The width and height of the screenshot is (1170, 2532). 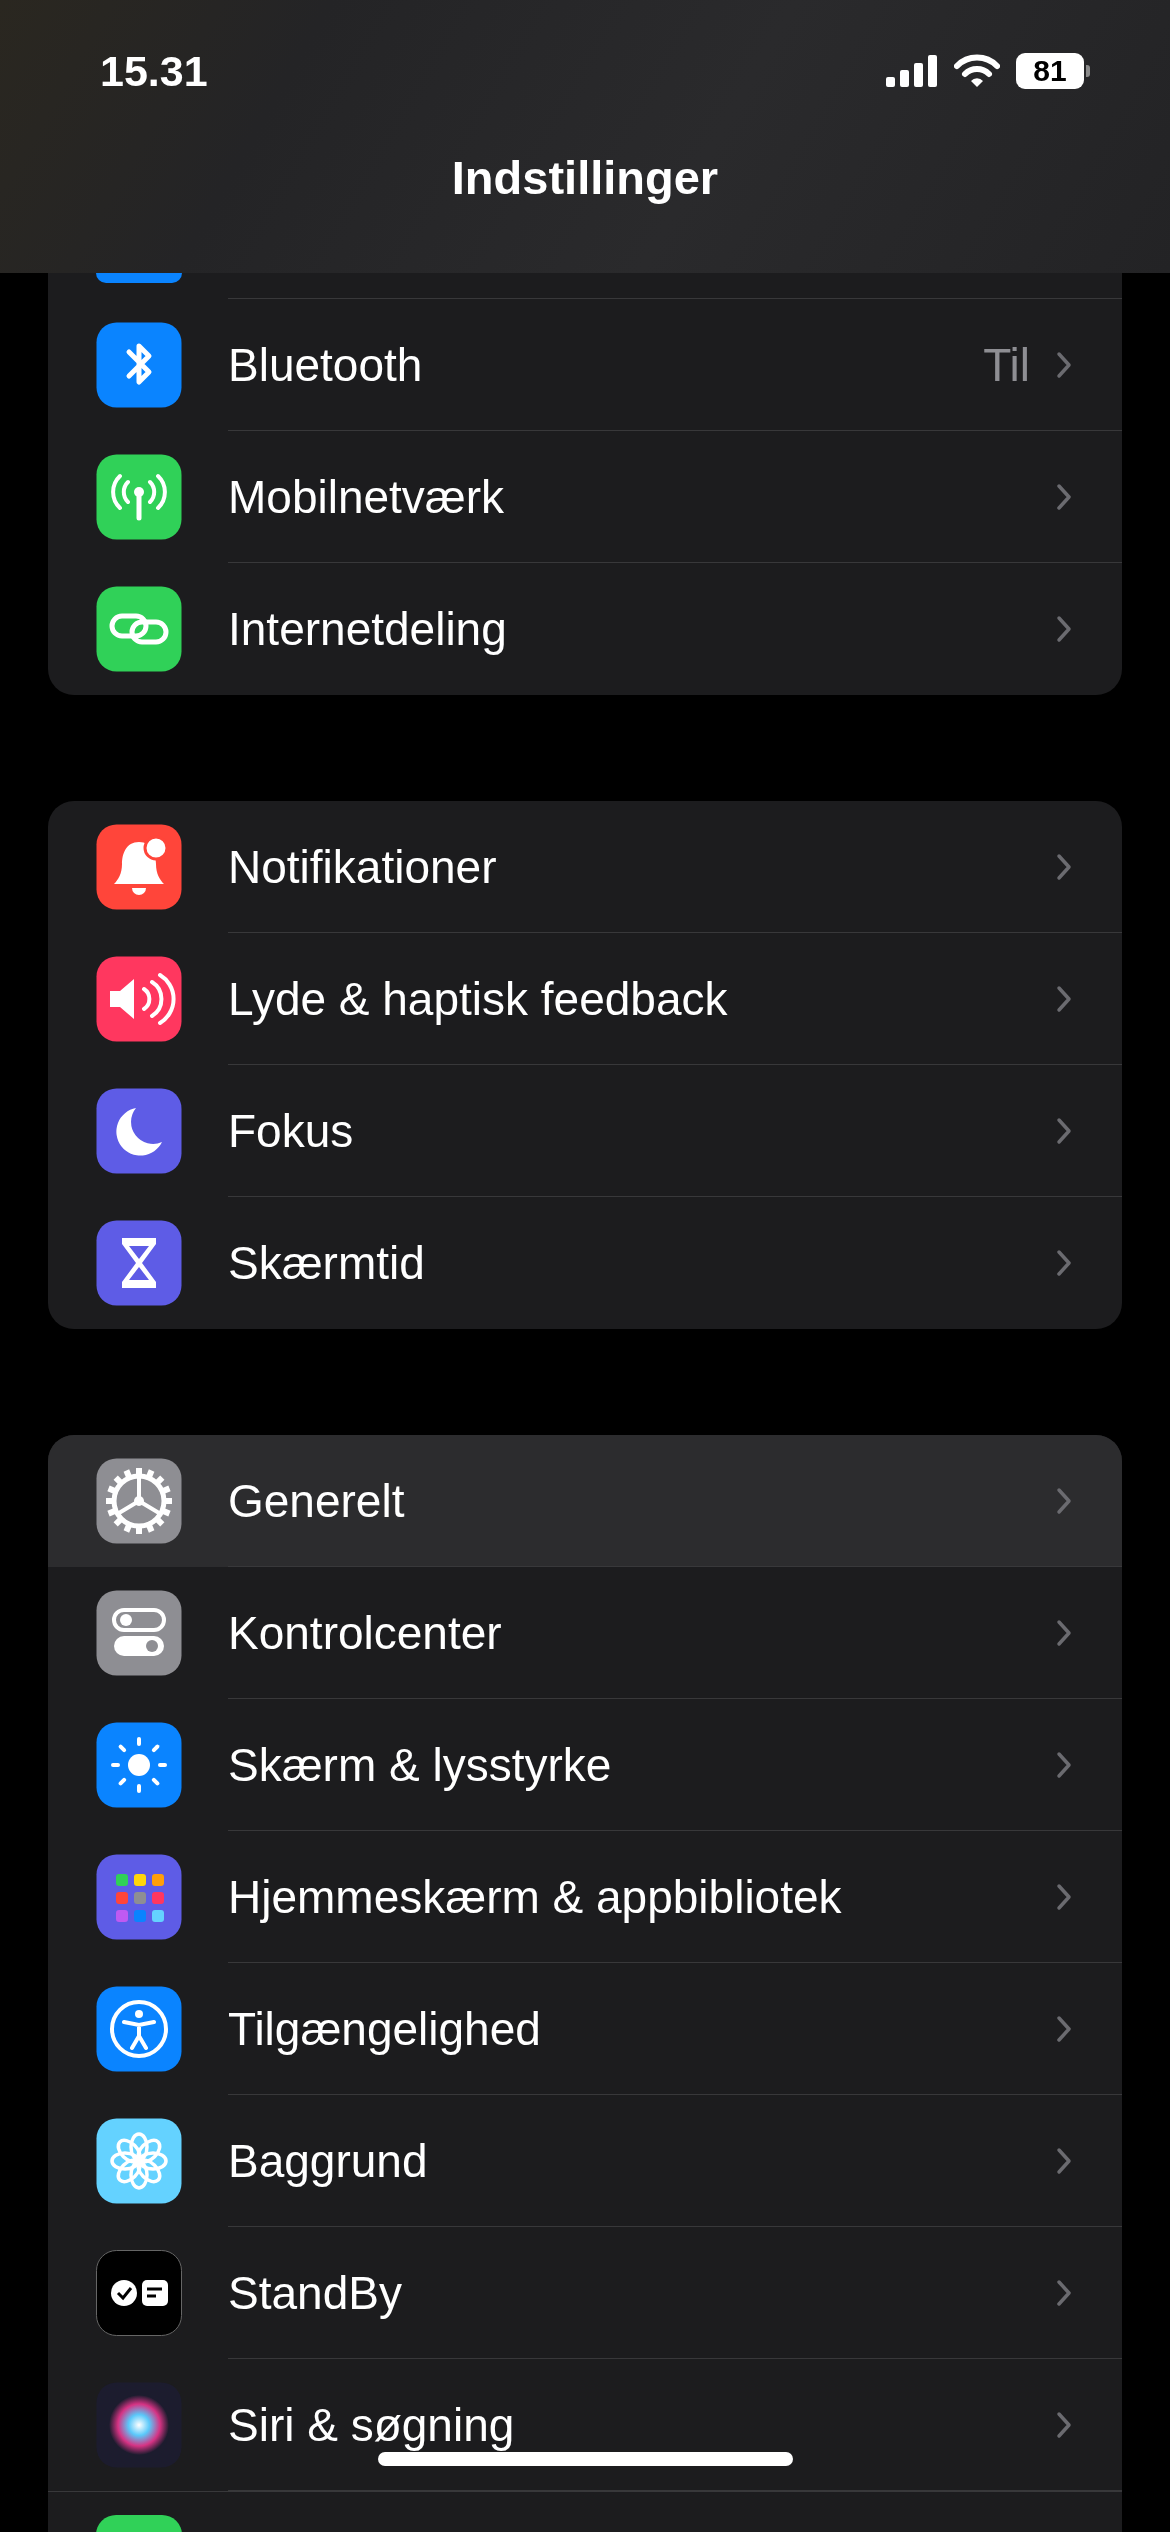 I want to click on cropped-icon, so click(x=139, y=278).